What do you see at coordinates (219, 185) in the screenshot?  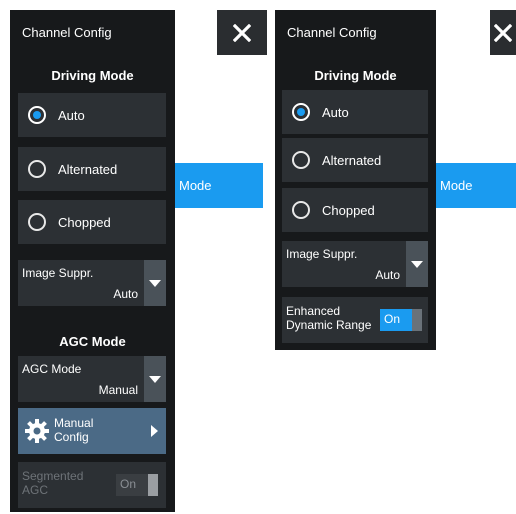 I see `mode-tab-left: Mode` at bounding box center [219, 185].